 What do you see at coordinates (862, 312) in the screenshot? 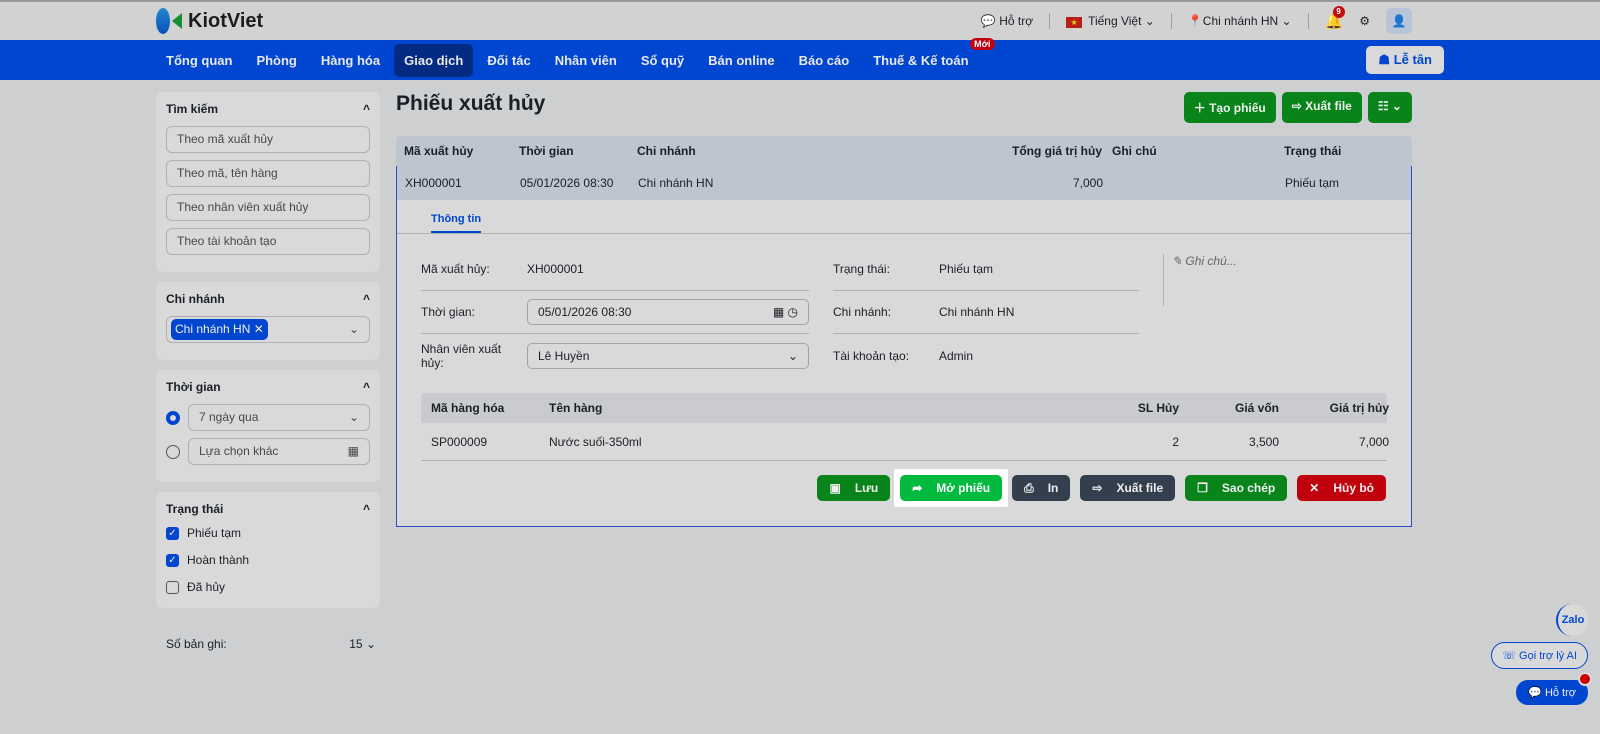
I see `branch-label: Chi nhánh:` at bounding box center [862, 312].